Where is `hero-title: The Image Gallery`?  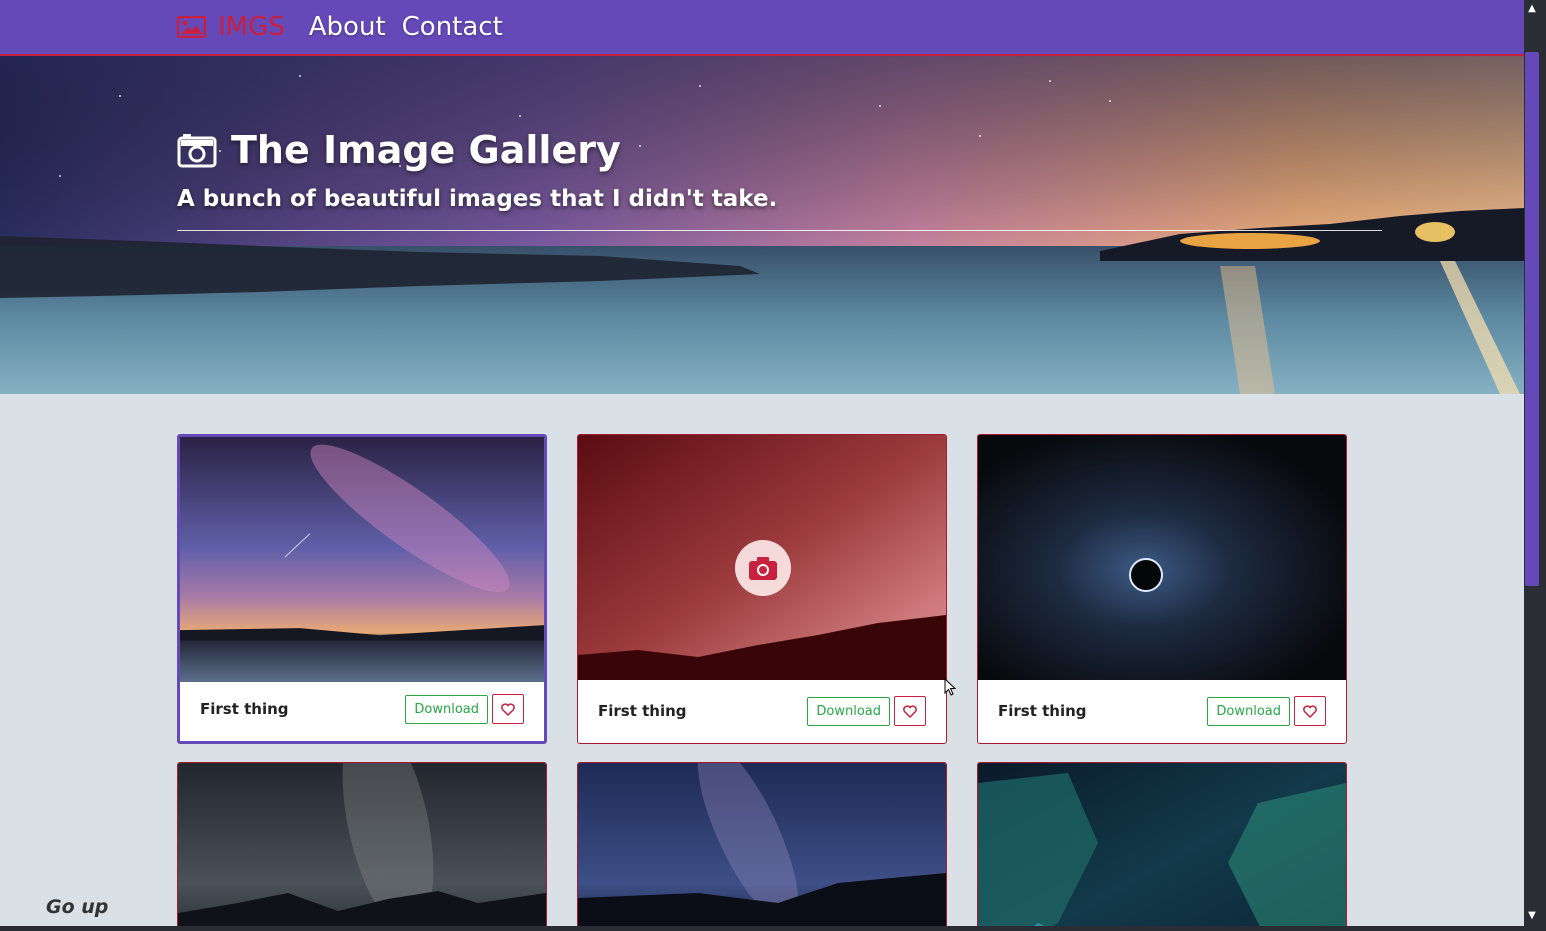
hero-title: The Image Gallery is located at coordinates (779, 150).